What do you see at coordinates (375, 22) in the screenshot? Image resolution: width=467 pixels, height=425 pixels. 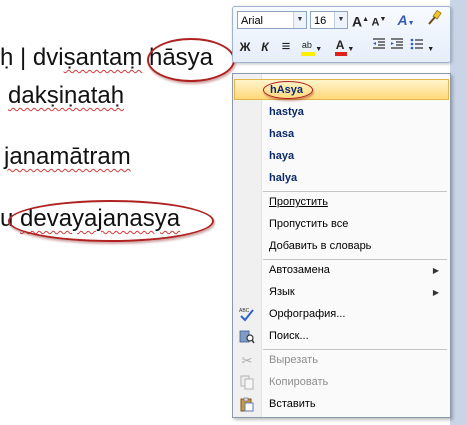 I see `shrink-font-label: A` at bounding box center [375, 22].